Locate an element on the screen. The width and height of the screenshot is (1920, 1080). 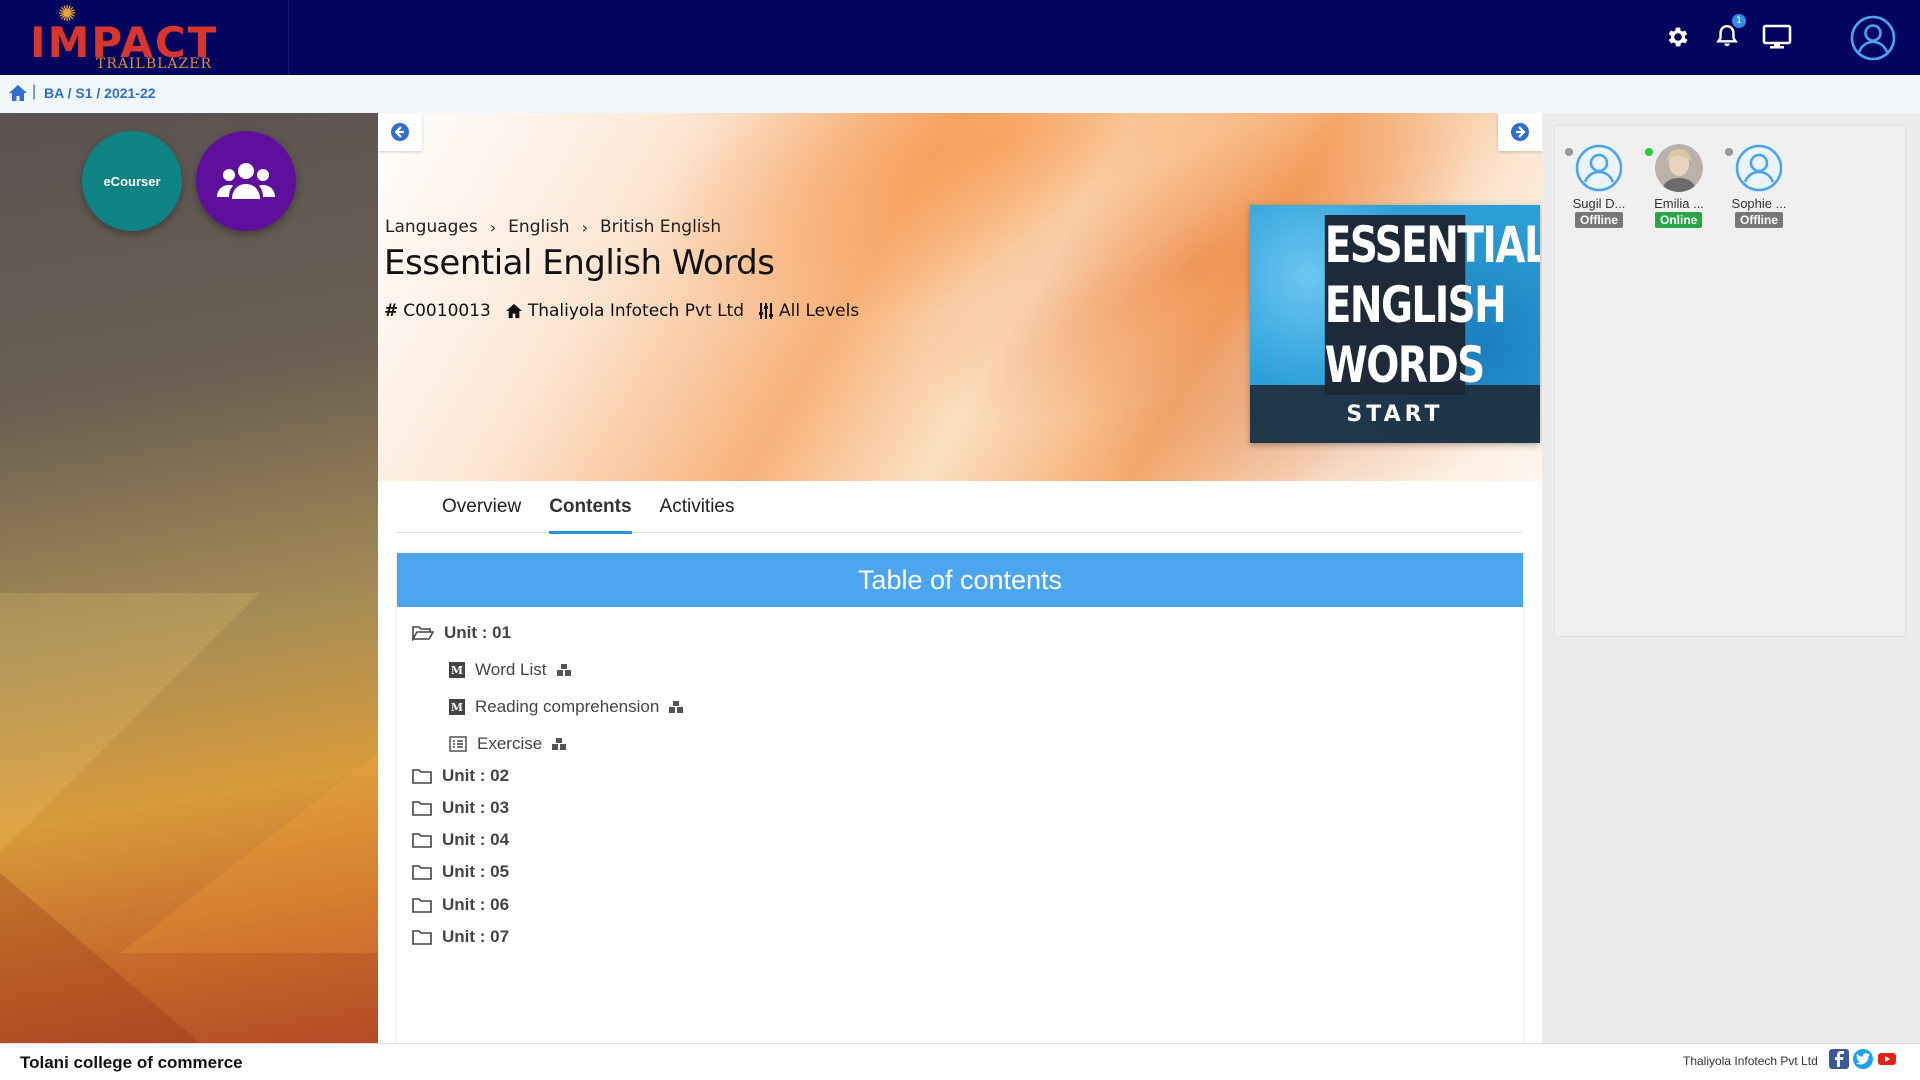
toc-header: Table of contents is located at coordinates (960, 580).